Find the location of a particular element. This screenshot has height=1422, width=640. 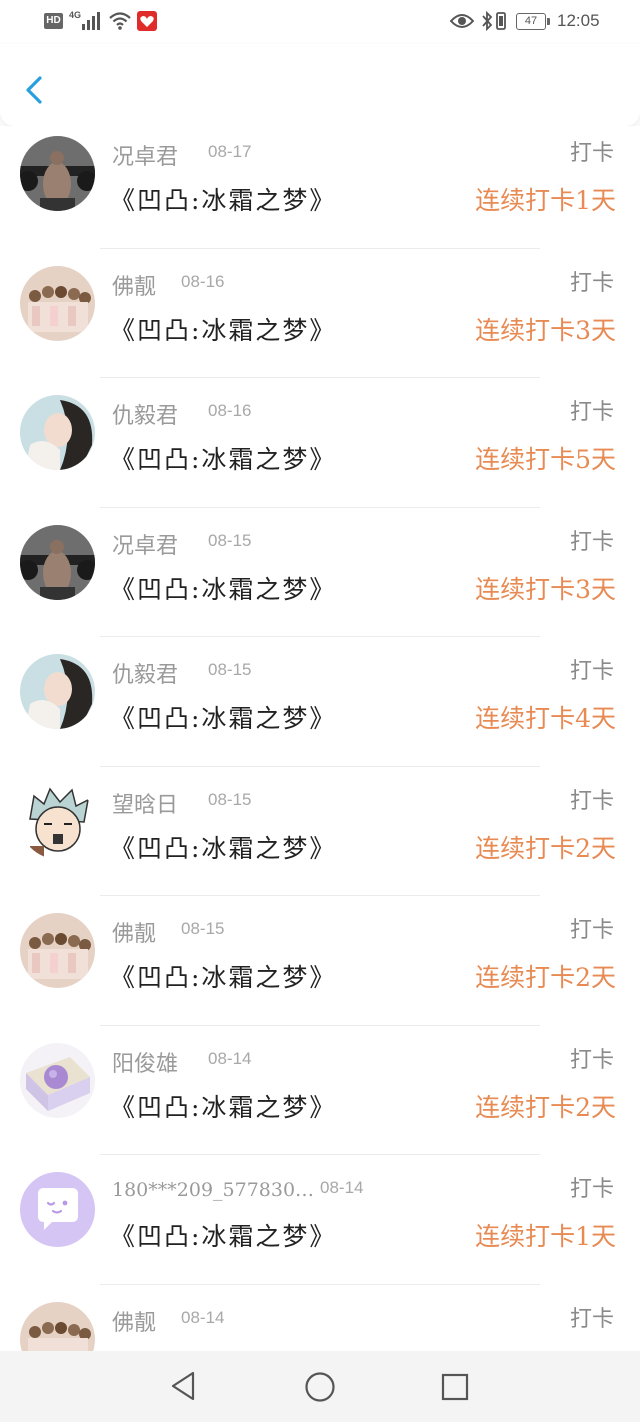

hd-icon: HD is located at coordinates (53, 21).